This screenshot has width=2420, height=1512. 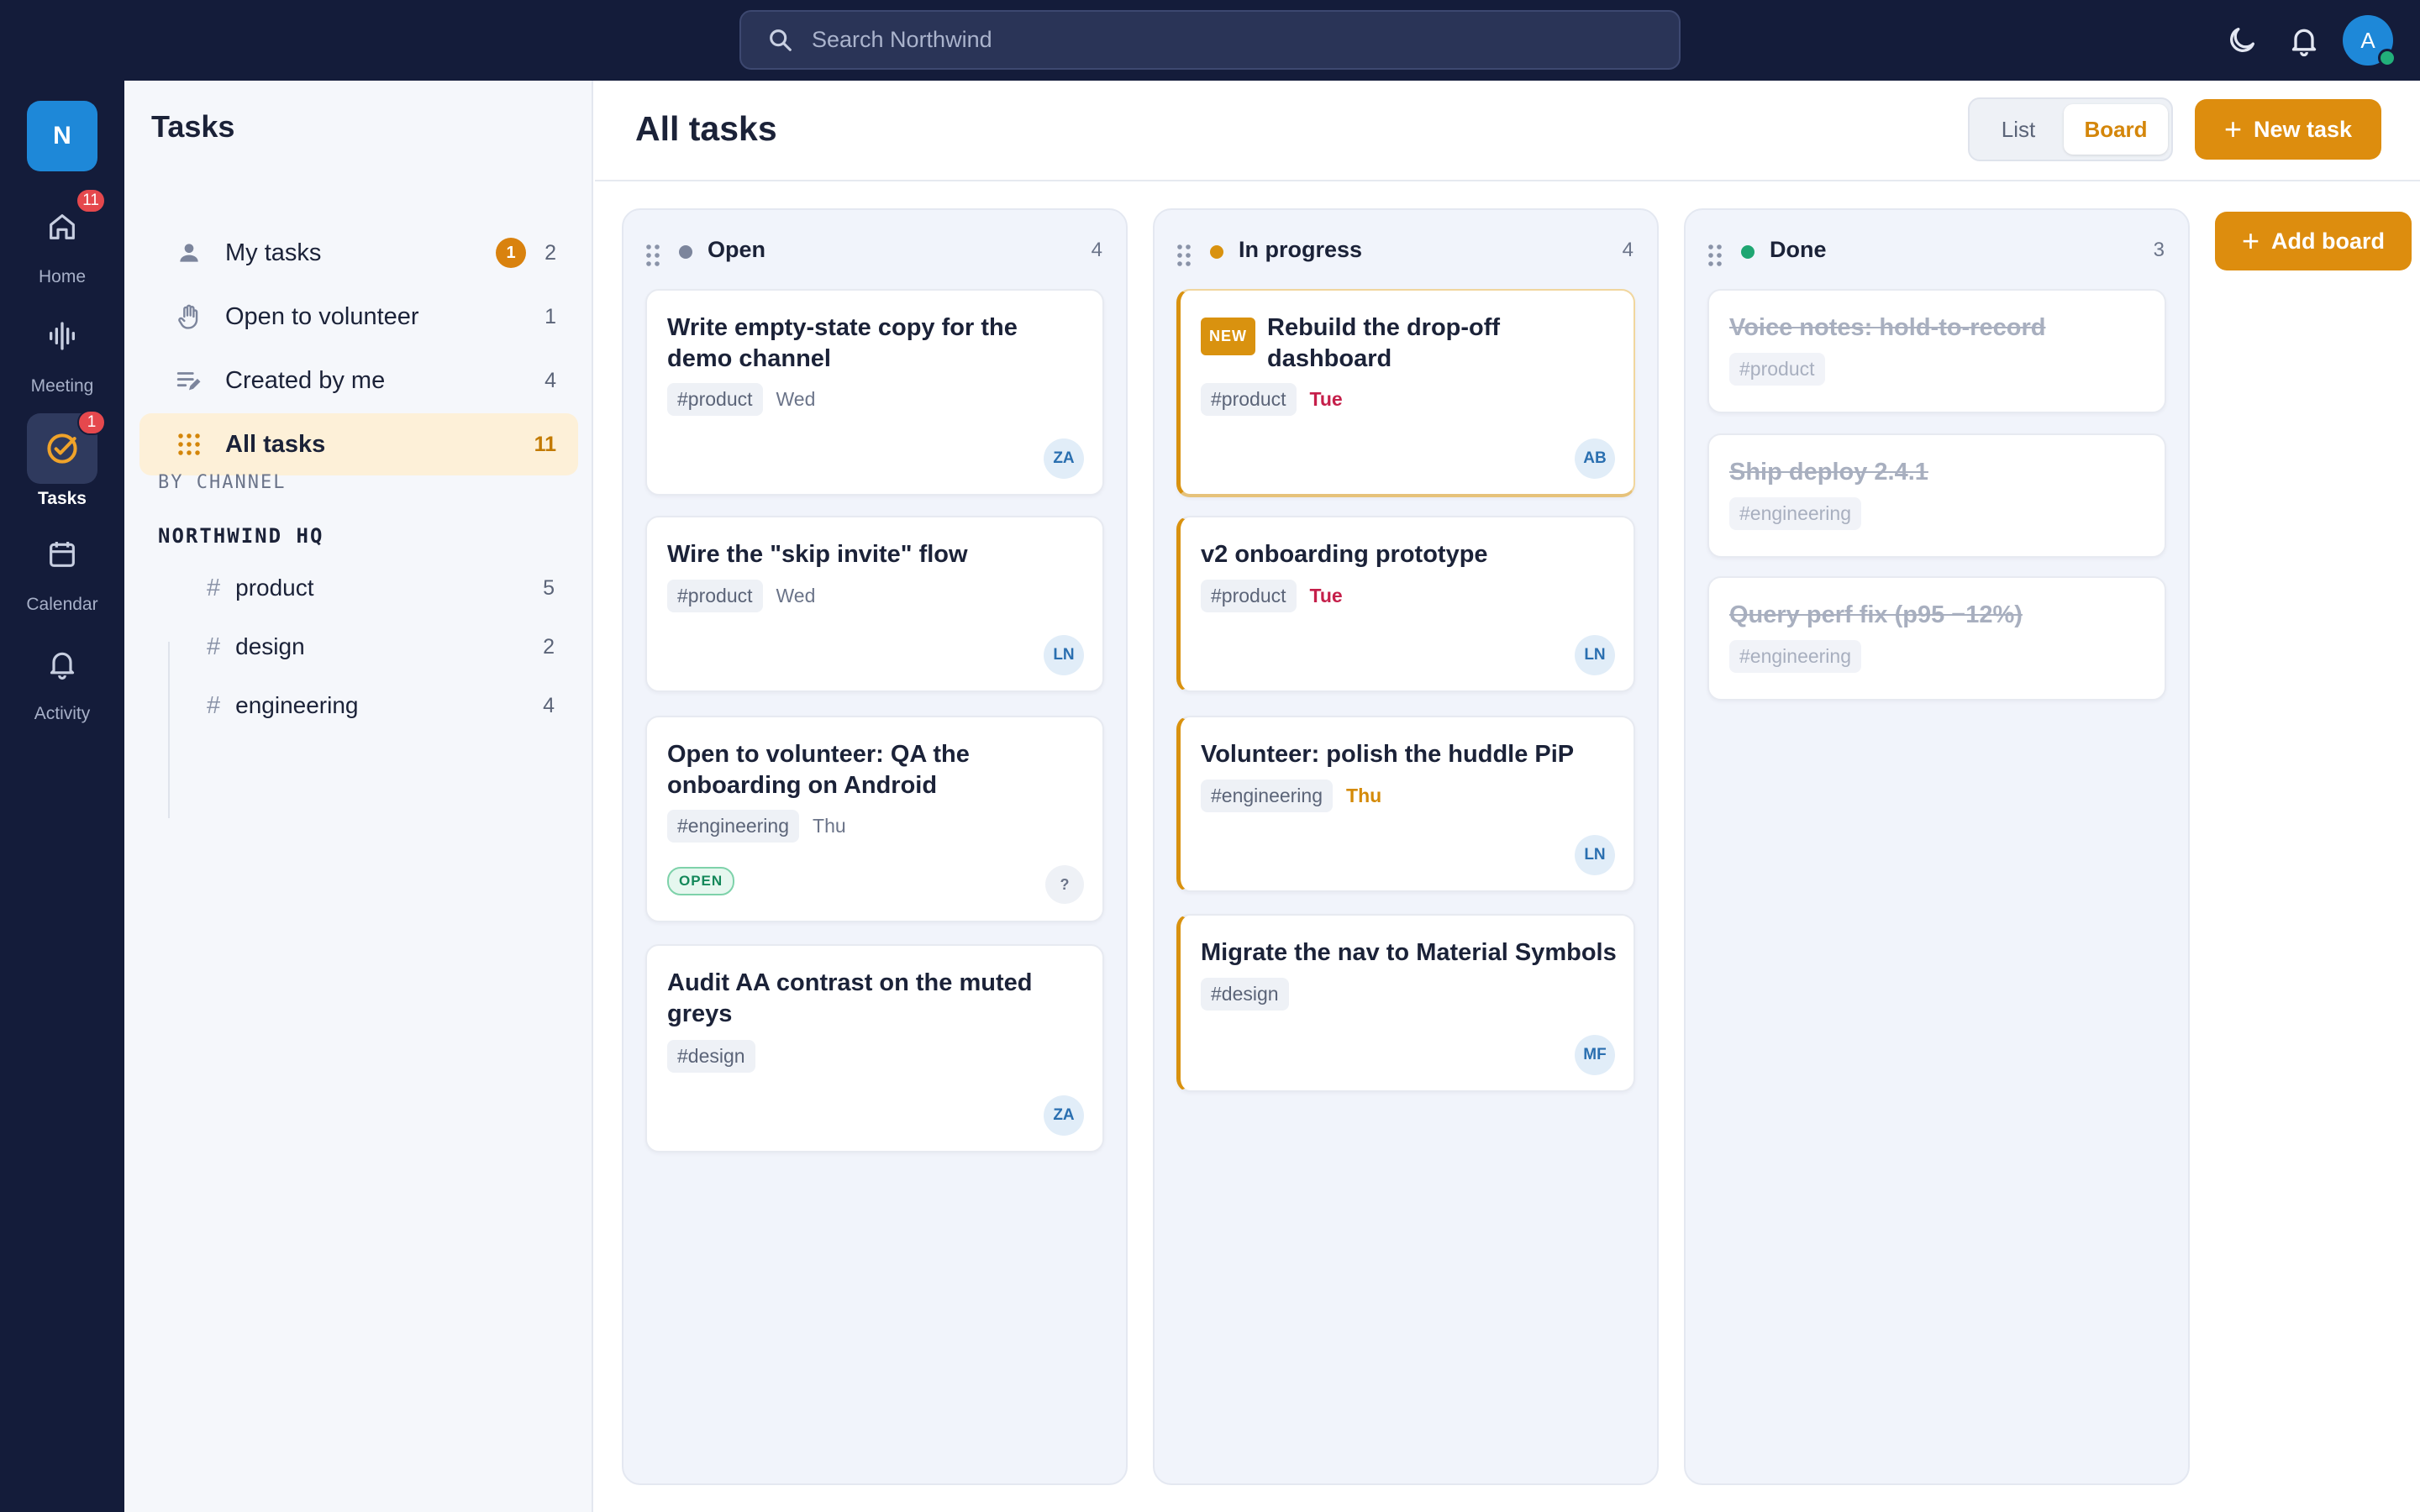 I want to click on sidebar-item-label: My tasks, so click(x=273, y=252).